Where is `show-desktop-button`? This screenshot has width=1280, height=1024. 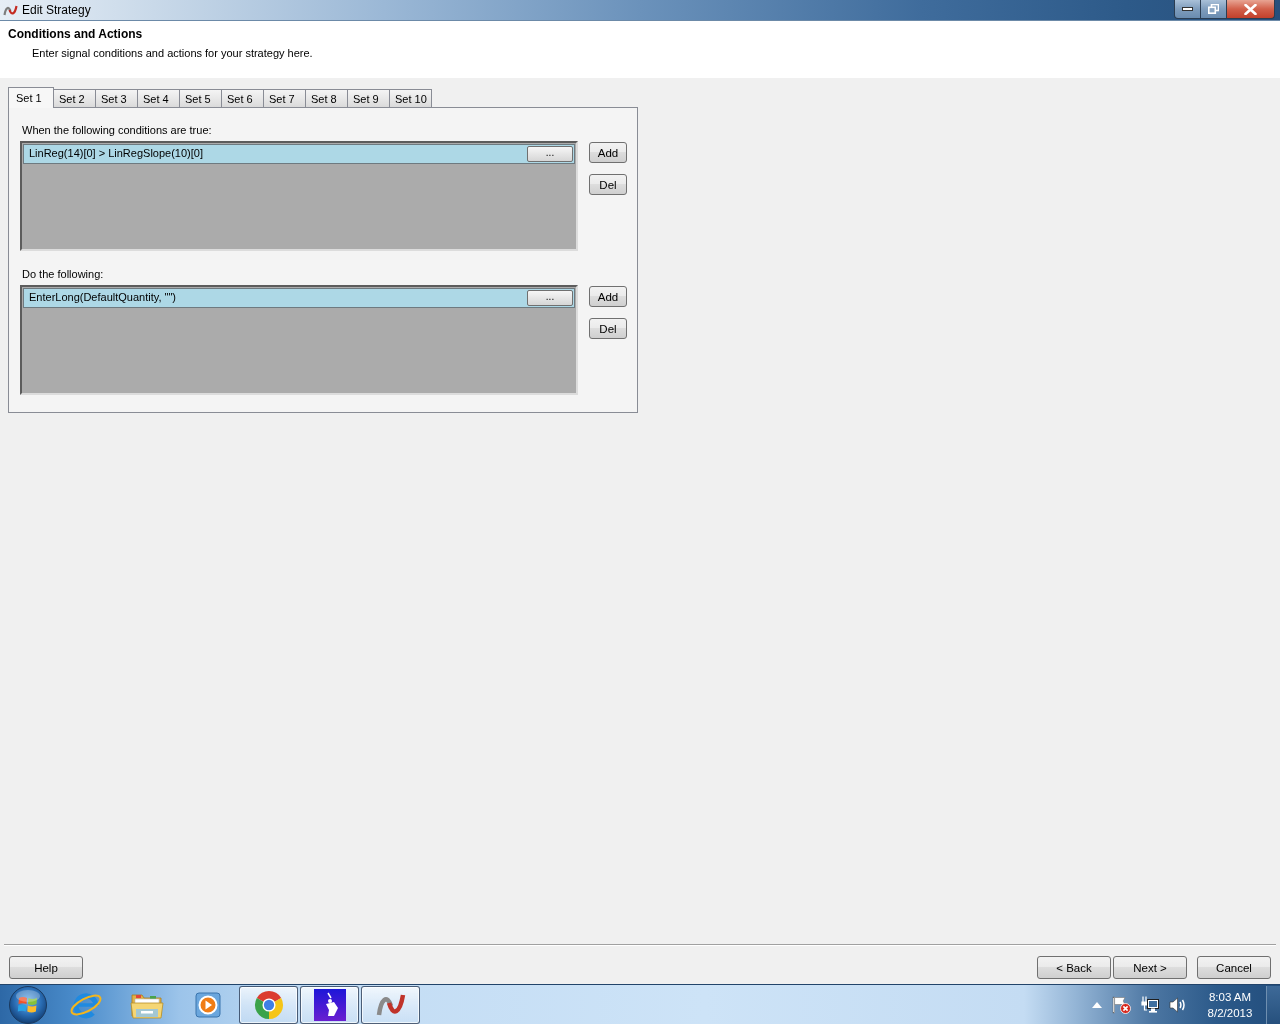
show-desktop-button is located at coordinates (1273, 1004).